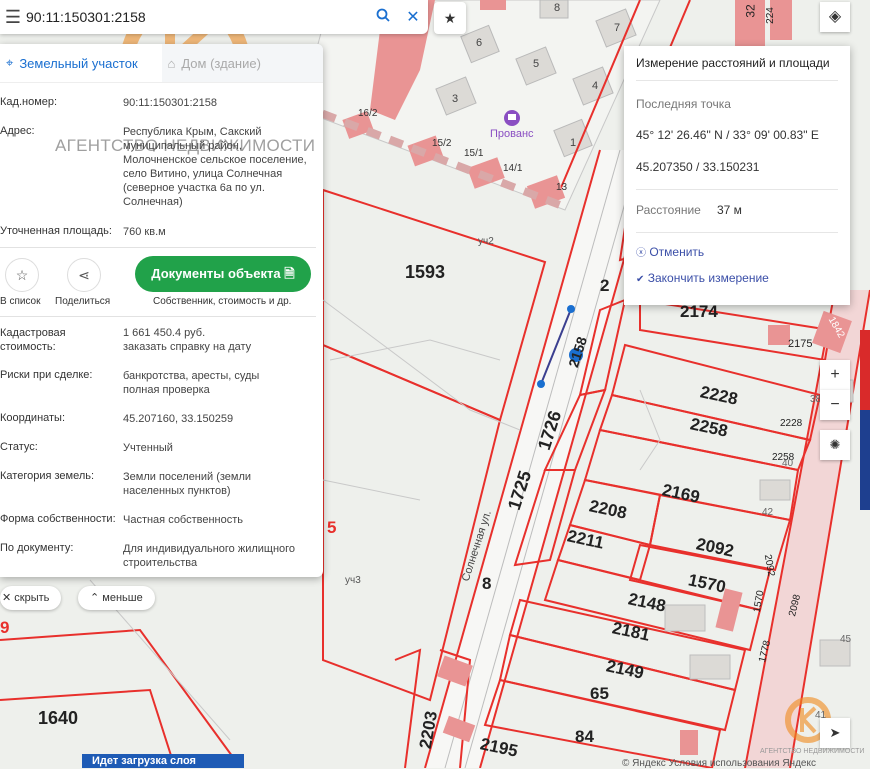 Image resolution: width=870 pixels, height=769 pixels. Describe the element at coordinates (78, 63) in the screenshot. I see `tab-label: Земельный участок` at that location.